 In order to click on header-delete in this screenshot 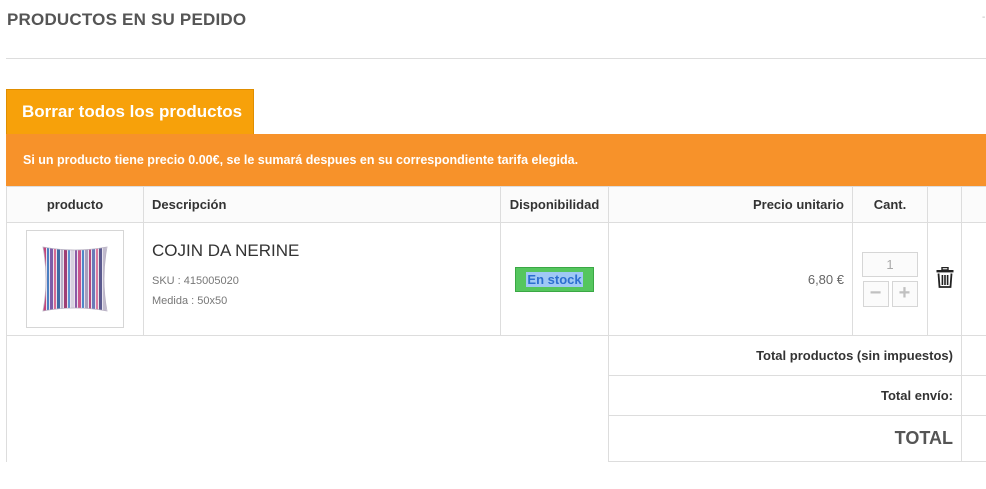, I will do `click(944, 204)`.